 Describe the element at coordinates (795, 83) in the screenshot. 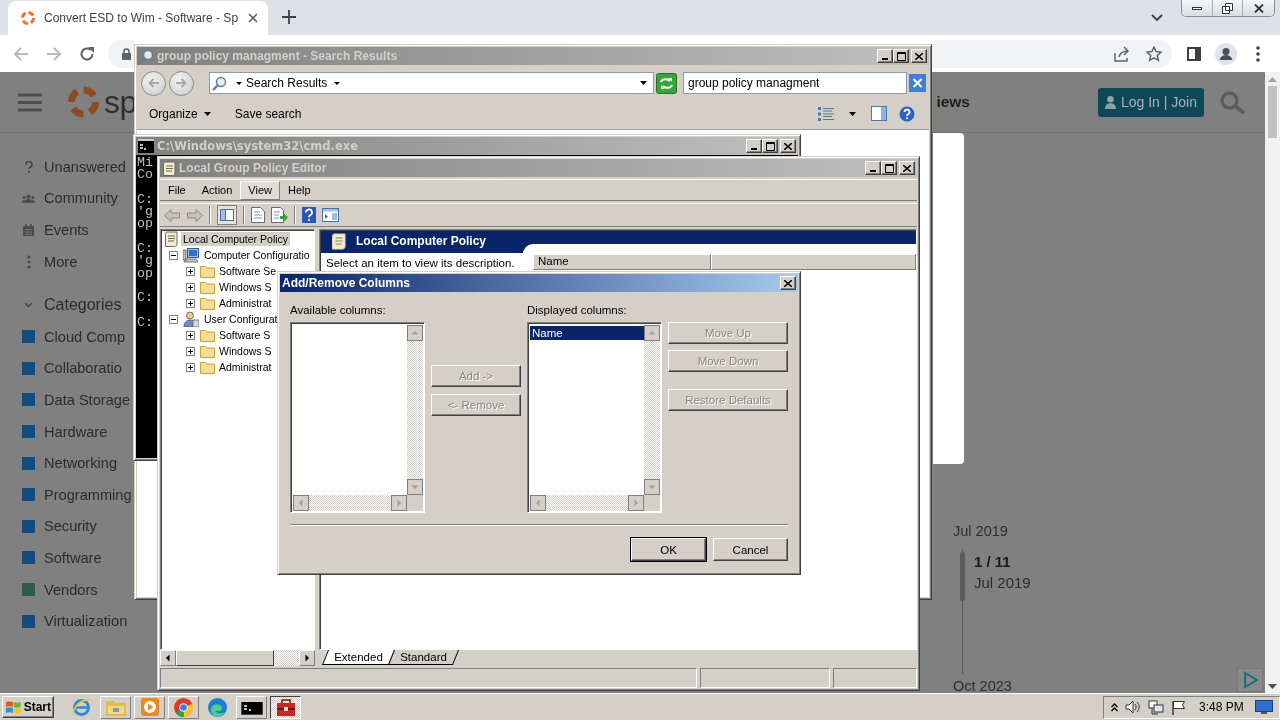

I see `search-field: group policy managment` at that location.